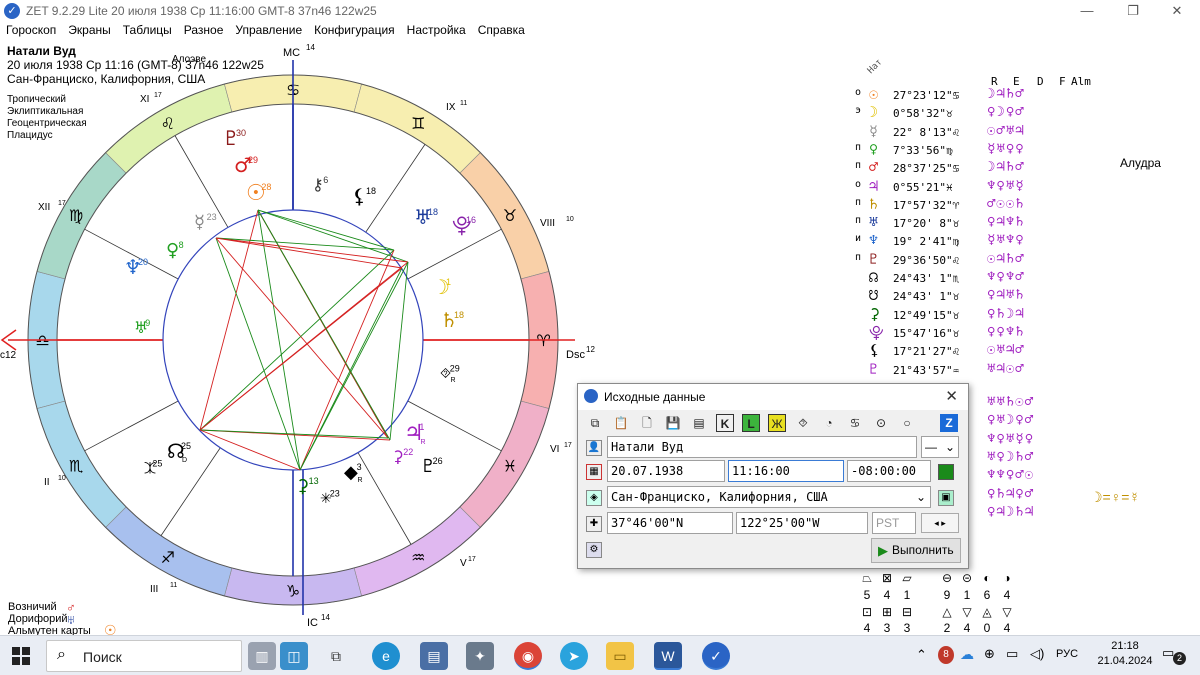  I want to click on grid-count: 6, so click(987, 595).